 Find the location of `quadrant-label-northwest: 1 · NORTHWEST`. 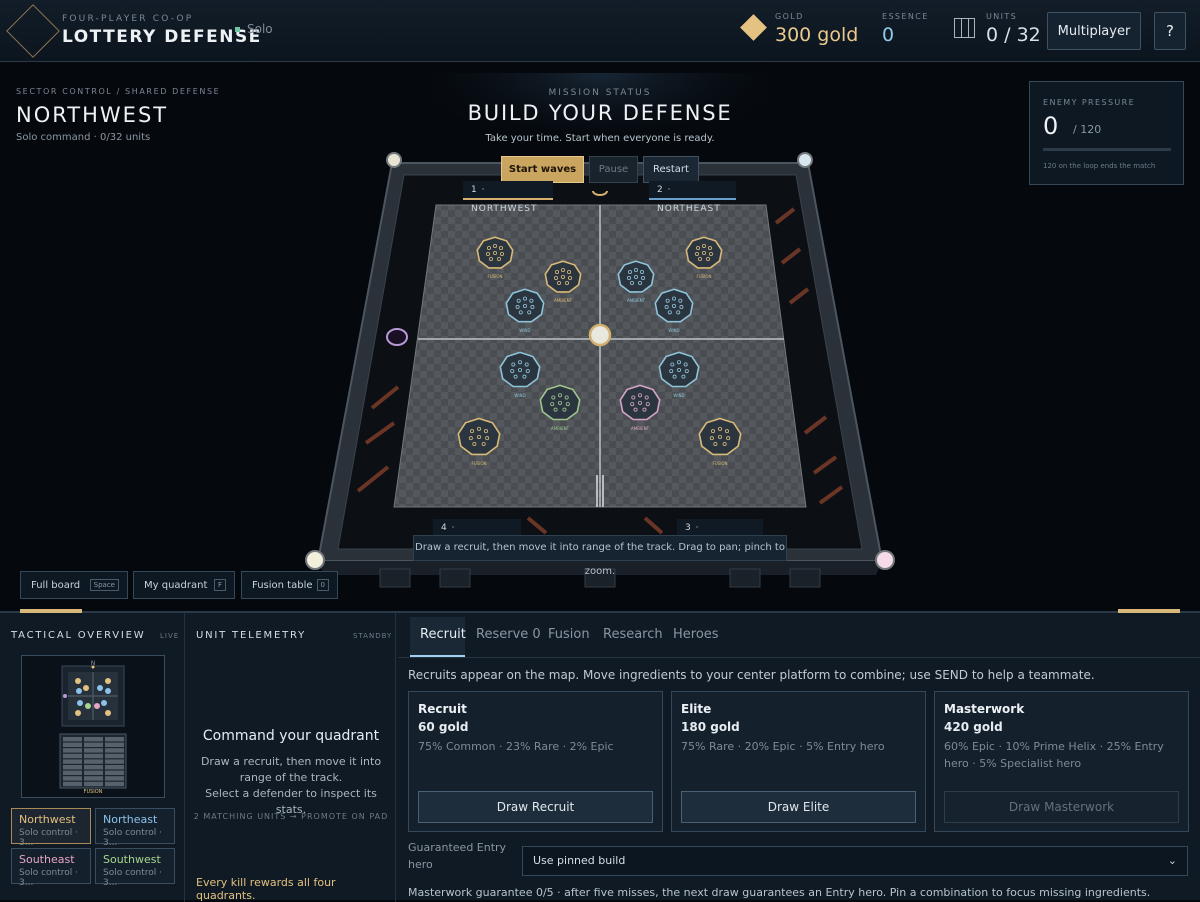

quadrant-label-northwest: 1 · NORTHWEST is located at coordinates (508, 197).